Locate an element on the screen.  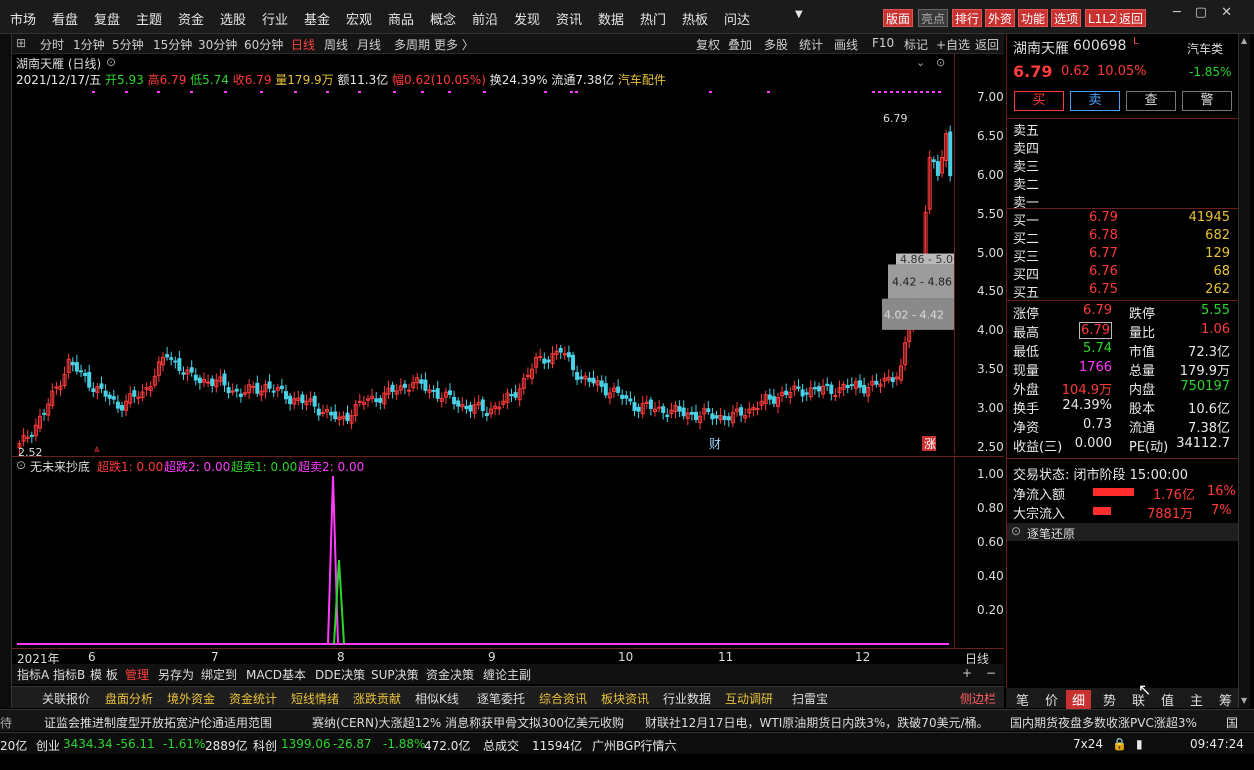
period-8: 月线 is located at coordinates (369, 44).